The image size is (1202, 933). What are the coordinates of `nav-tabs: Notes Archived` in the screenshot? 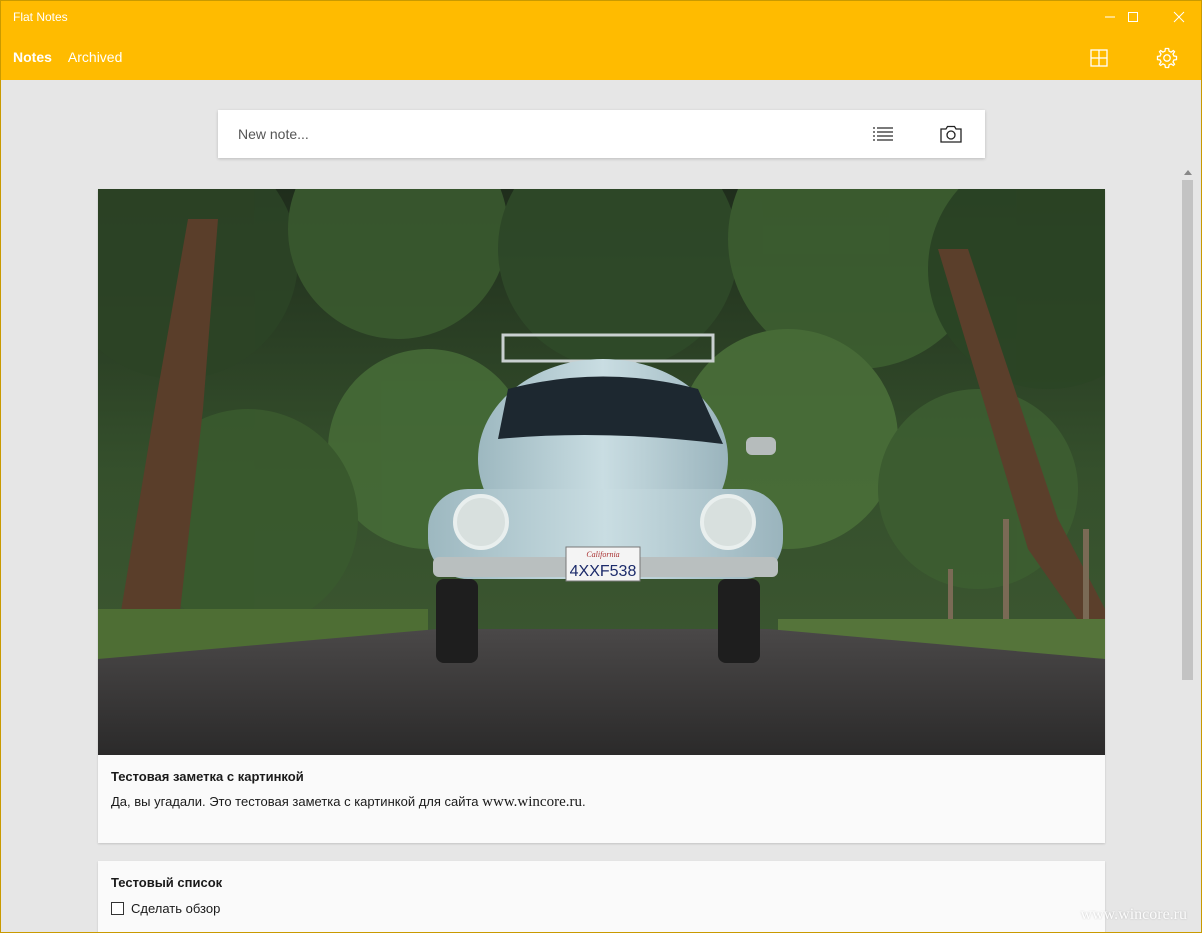 It's located at (67, 57).